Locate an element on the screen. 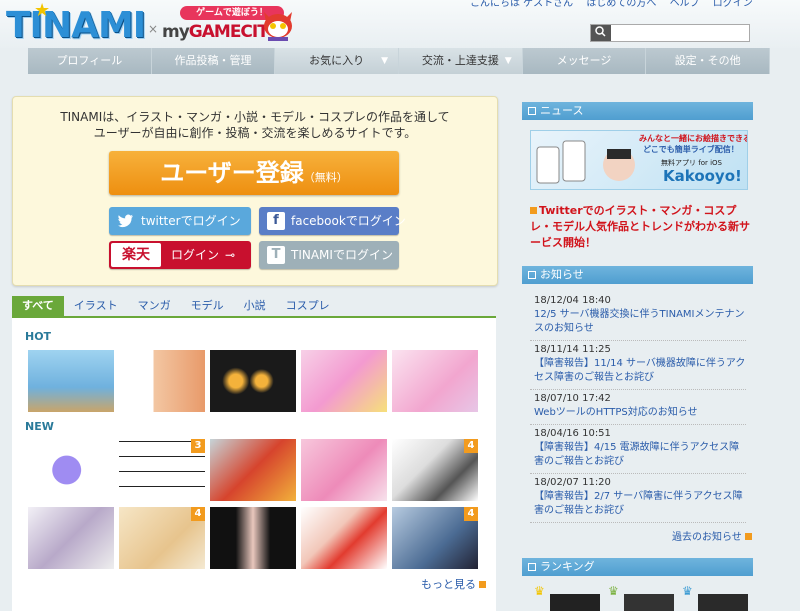 This screenshot has height=611, width=800. tinami-logo: TINAMI is located at coordinates (76, 26).